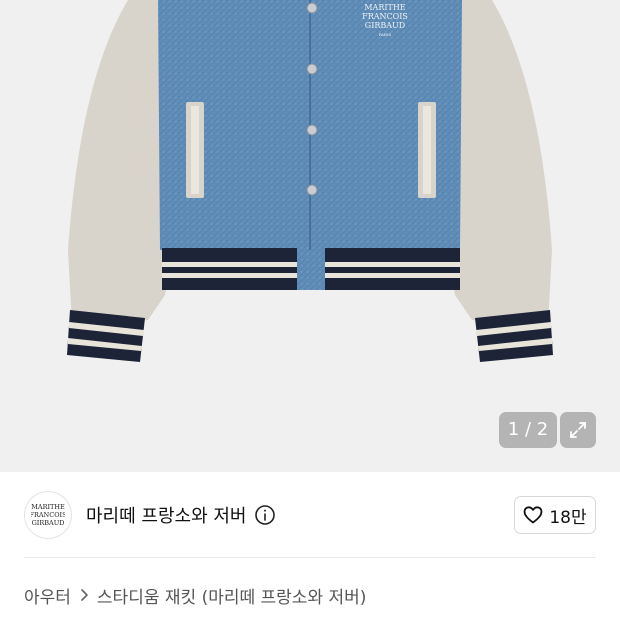 The height and width of the screenshot is (620, 620). What do you see at coordinates (265, 515) in the screenshot?
I see `info-icon` at bounding box center [265, 515].